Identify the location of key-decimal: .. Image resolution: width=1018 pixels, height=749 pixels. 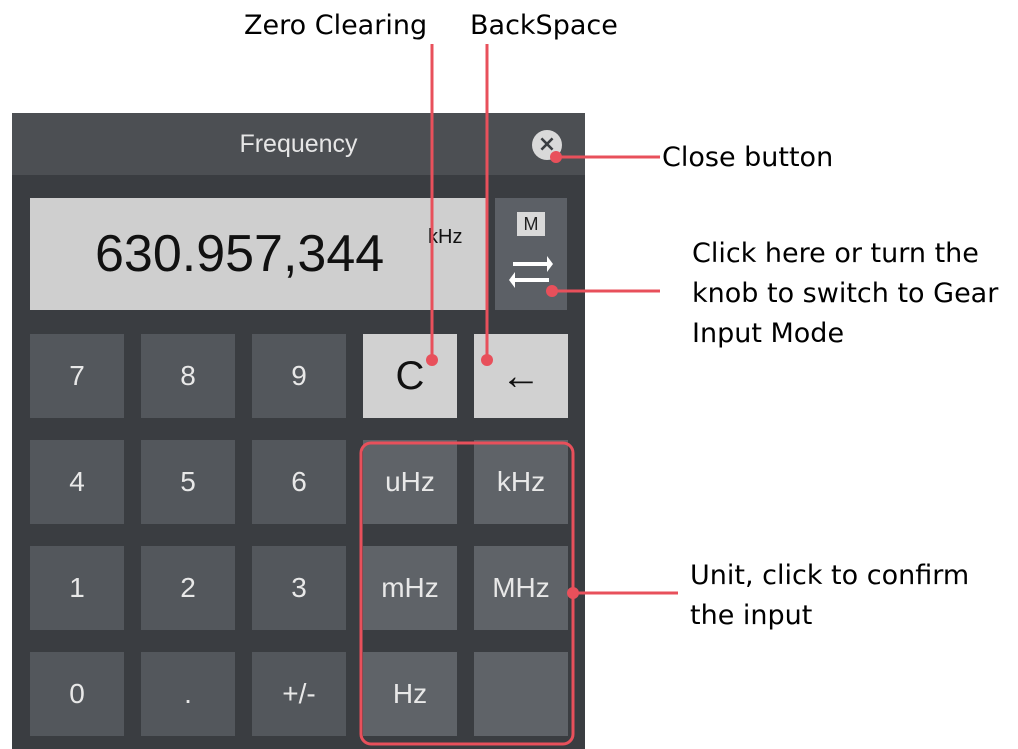
(188, 694).